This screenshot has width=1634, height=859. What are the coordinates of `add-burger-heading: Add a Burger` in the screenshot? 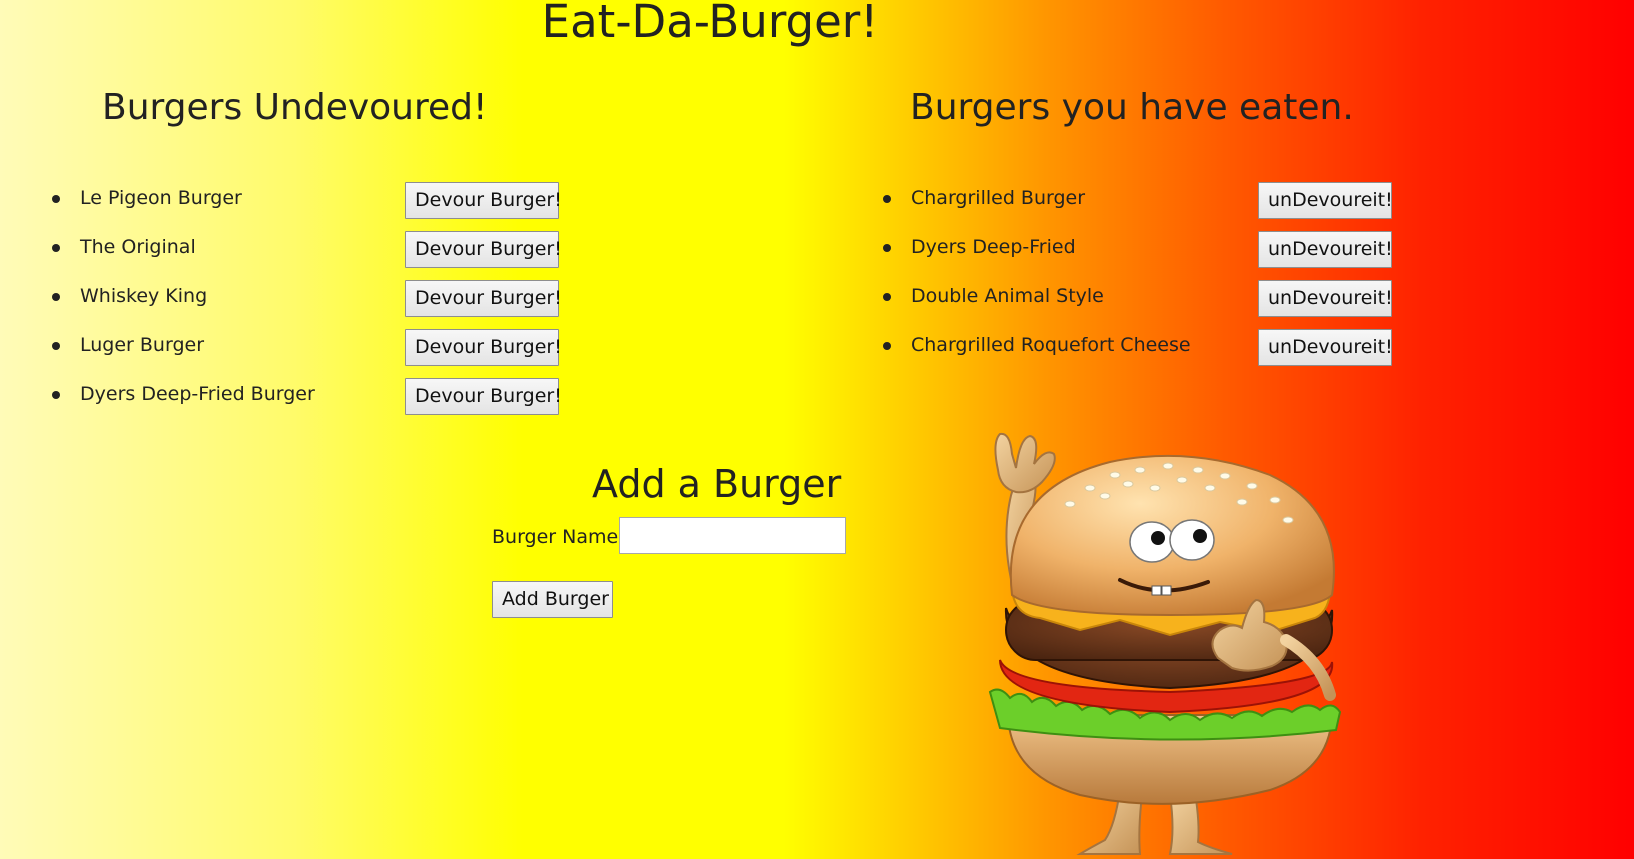 It's located at (717, 484).